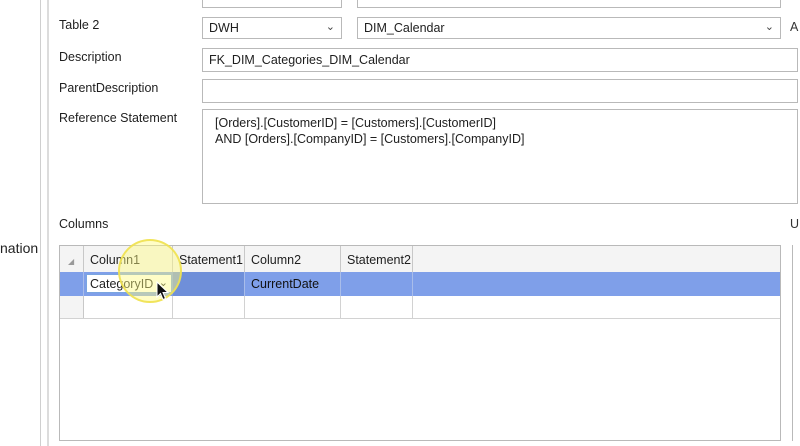 This screenshot has width=800, height=446. What do you see at coordinates (209, 307) in the screenshot?
I see `new-row-statement1-cell` at bounding box center [209, 307].